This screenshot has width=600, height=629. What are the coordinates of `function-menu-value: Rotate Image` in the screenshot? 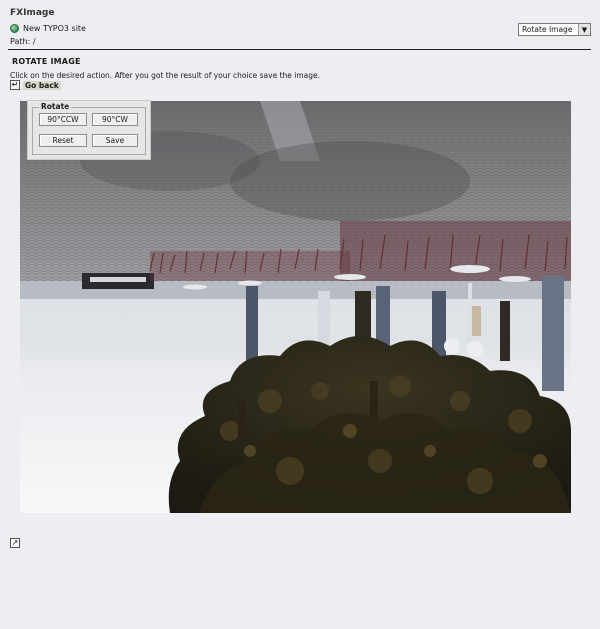 It's located at (547, 29).